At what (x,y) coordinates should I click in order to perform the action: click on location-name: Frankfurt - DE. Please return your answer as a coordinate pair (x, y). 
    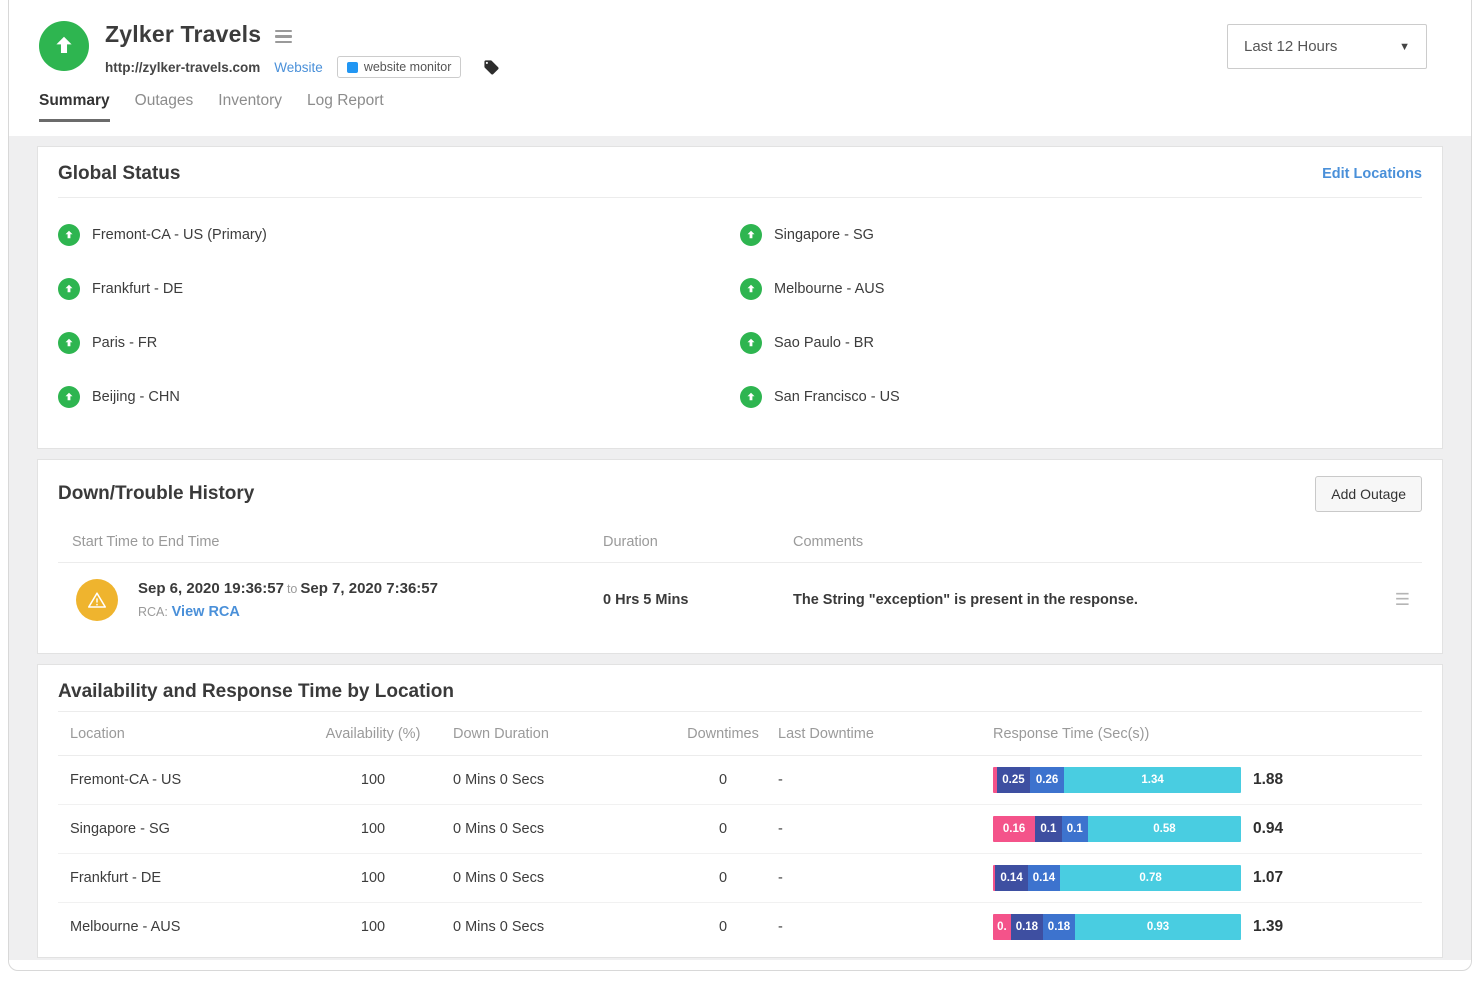
    Looking at the image, I should click on (138, 289).